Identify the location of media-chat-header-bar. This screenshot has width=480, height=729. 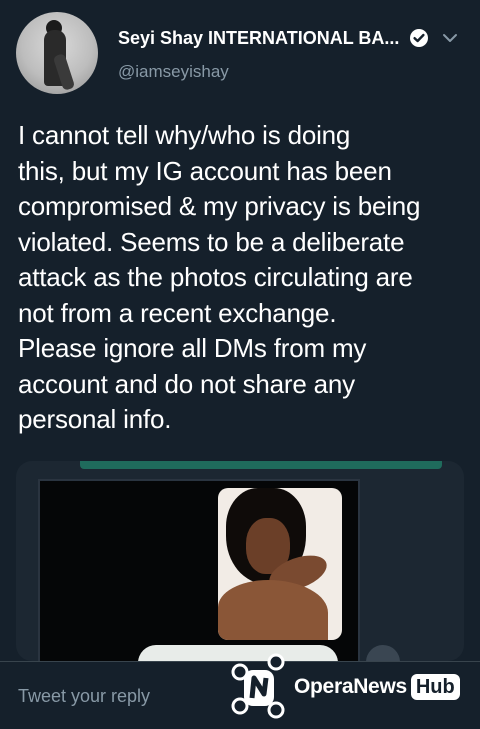
(261, 465).